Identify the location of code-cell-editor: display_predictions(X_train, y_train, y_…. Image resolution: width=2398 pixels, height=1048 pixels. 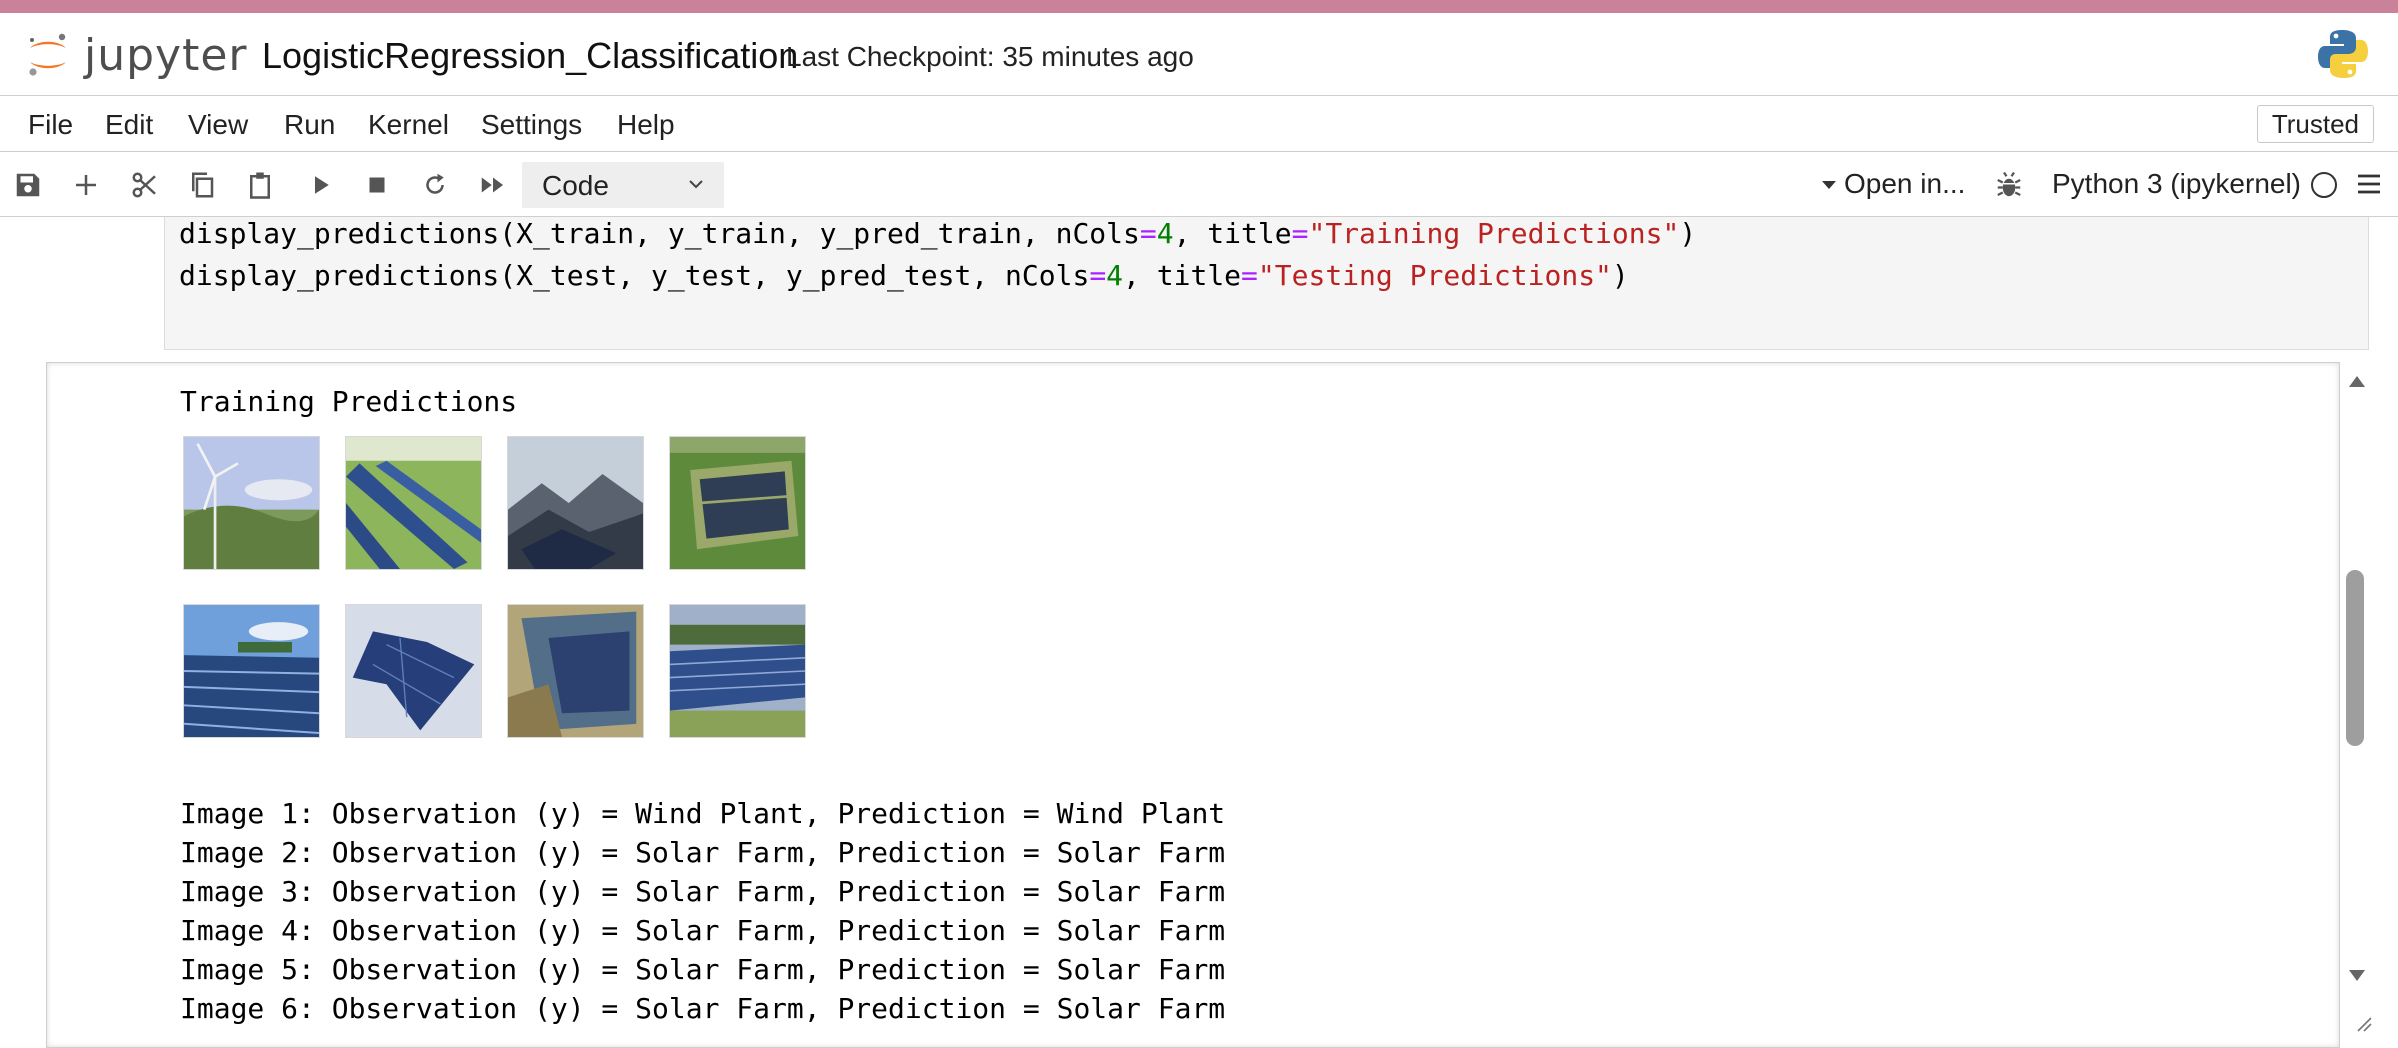
(1266, 283).